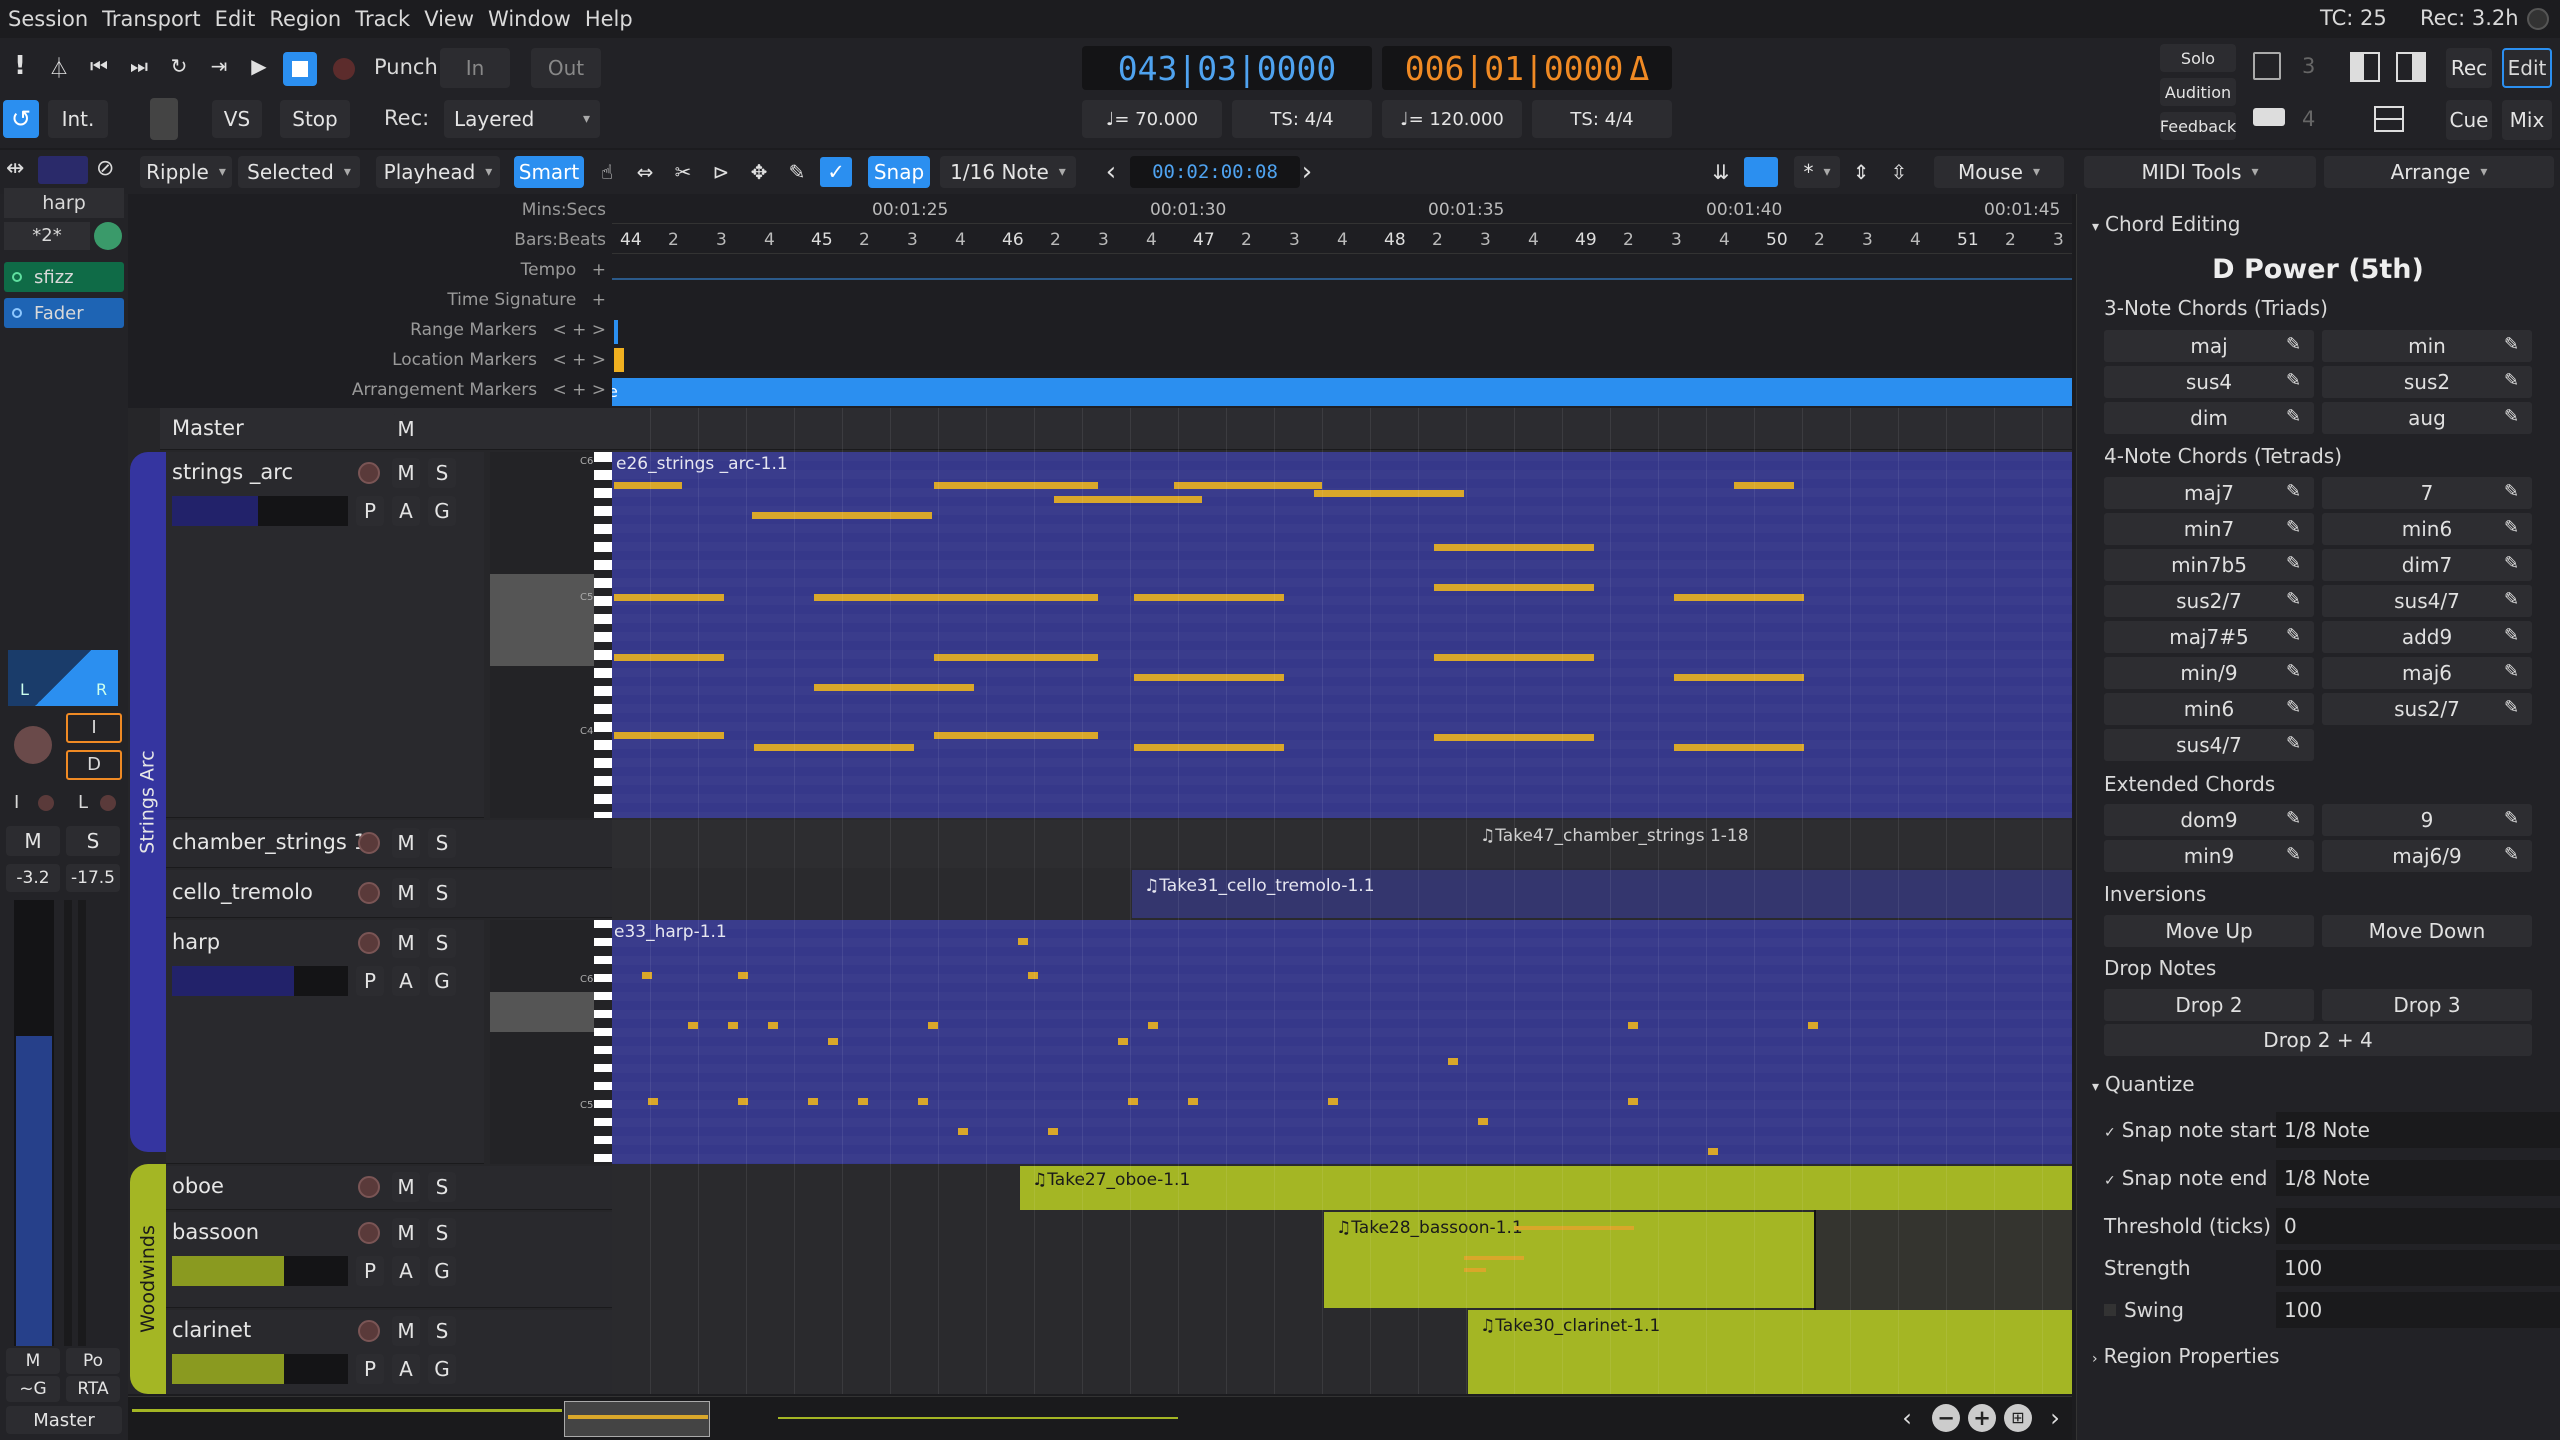 This screenshot has width=2560, height=1440. Describe the element at coordinates (64, 277) in the screenshot. I see `plugin-sfizz: sfizz` at that location.